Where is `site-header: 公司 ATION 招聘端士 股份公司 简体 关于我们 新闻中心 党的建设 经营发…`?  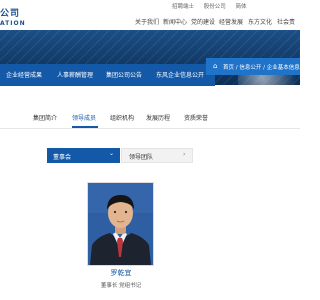
site-header: 公司 ATION 招聘端士 股份公司 简体 关于我们 新闻中心 党的建设 经营发… is located at coordinates (150, 15).